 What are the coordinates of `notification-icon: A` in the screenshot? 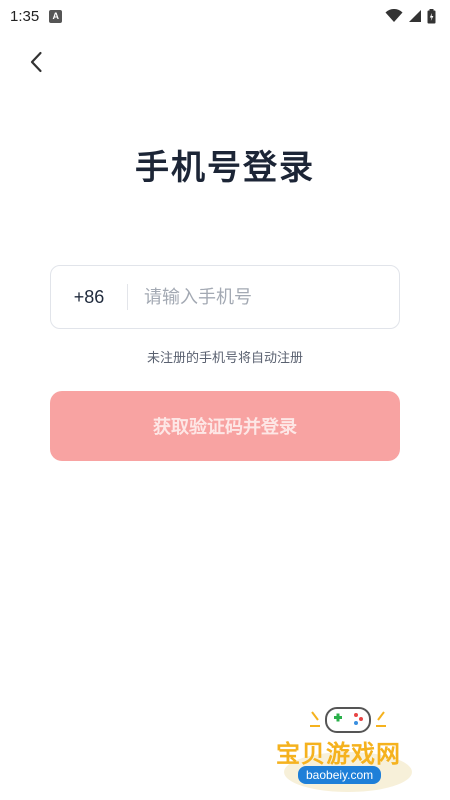 It's located at (56, 16).